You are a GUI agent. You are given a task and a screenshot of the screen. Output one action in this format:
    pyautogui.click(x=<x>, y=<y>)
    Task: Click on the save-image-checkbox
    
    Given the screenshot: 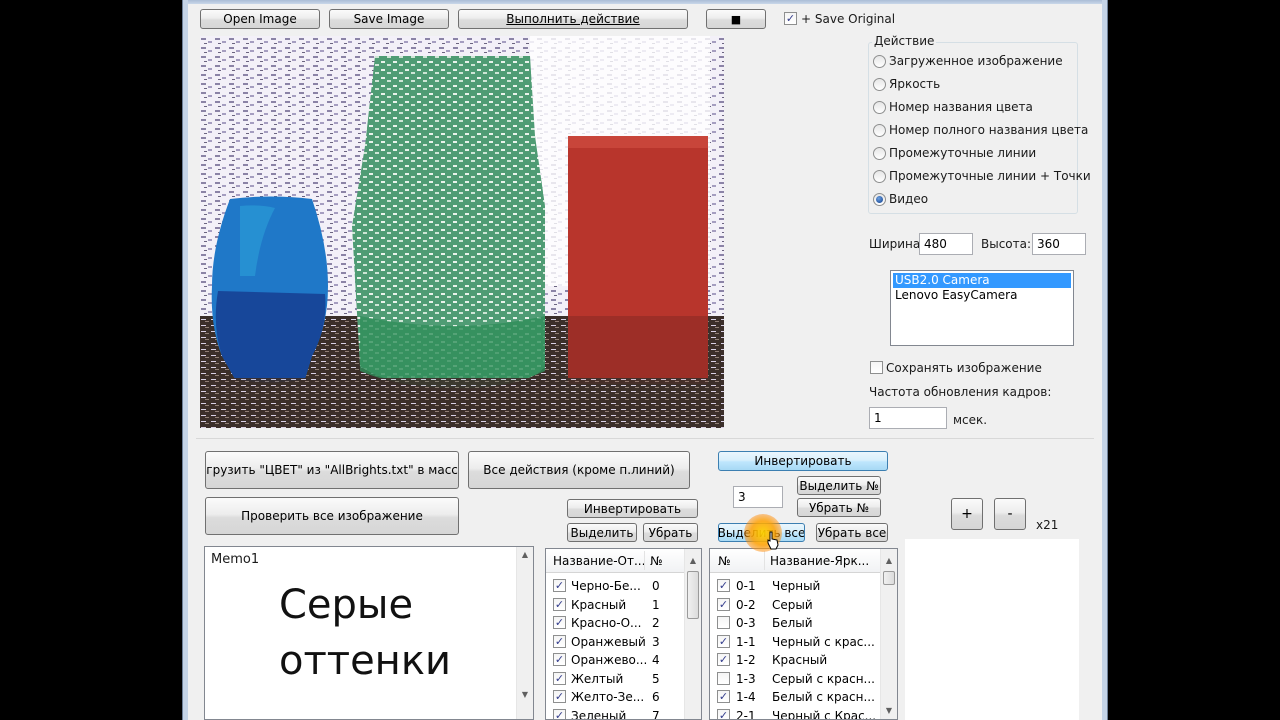 What is the action you would take?
    pyautogui.click(x=876, y=367)
    